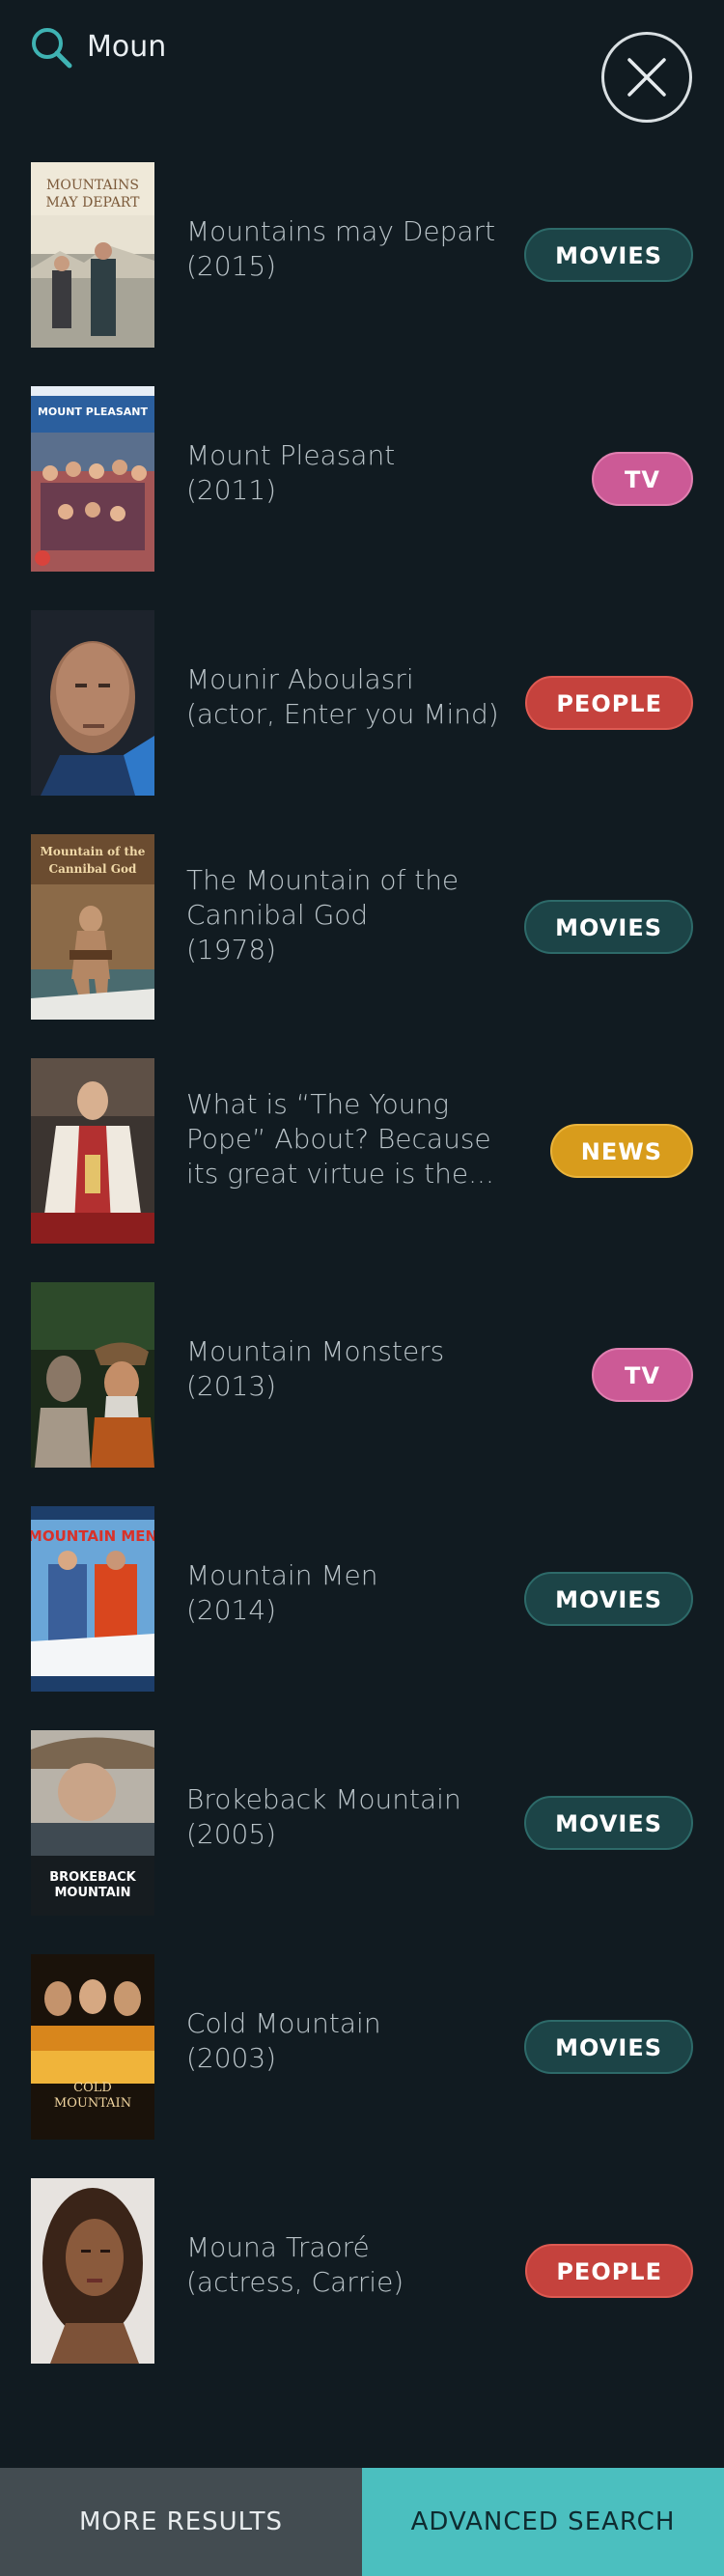 This screenshot has width=724, height=2576. Describe the element at coordinates (93, 869) in the screenshot. I see `svg-text: Cannibal God` at that location.